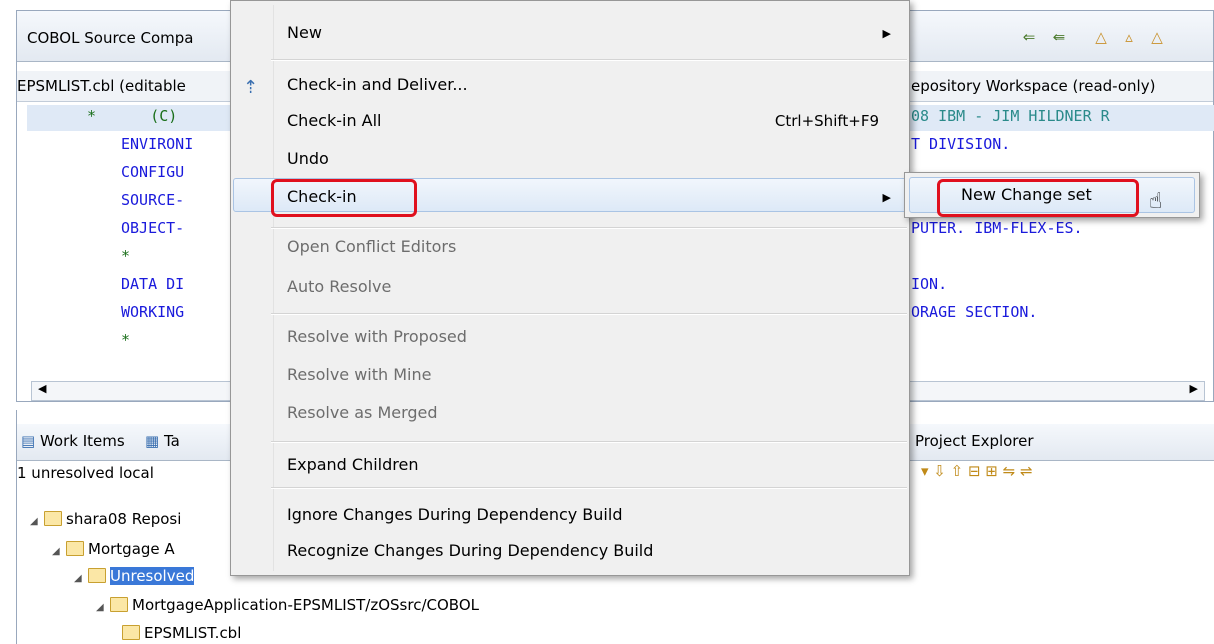 Image resolution: width=1214 pixels, height=644 pixels. I want to click on code-line: ORAGE SECTION., so click(974, 312).